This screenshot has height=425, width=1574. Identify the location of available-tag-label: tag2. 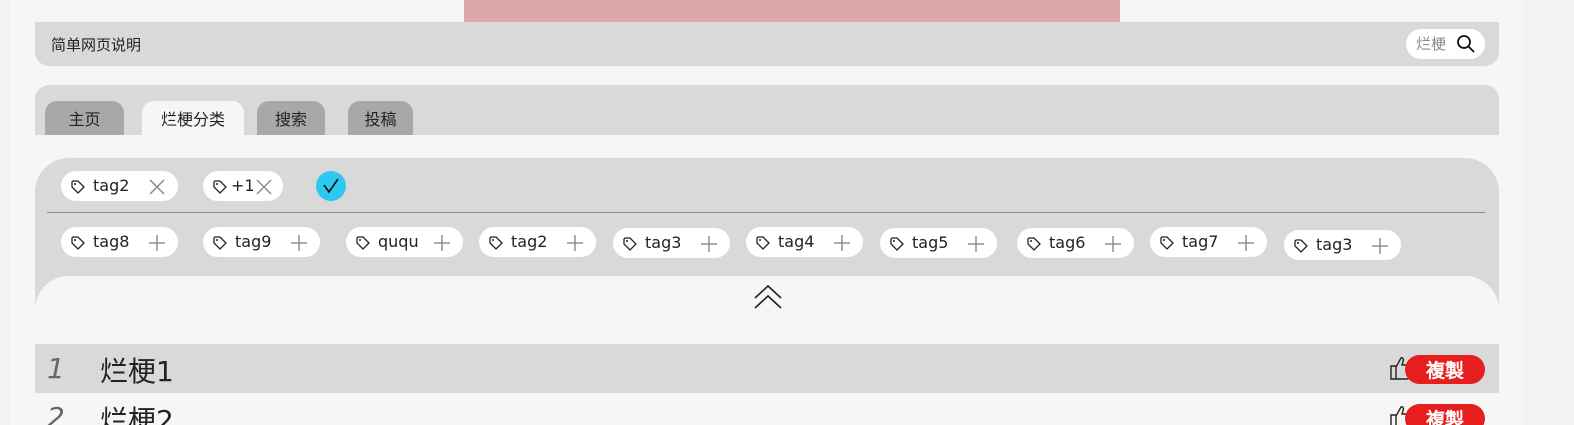
(529, 241).